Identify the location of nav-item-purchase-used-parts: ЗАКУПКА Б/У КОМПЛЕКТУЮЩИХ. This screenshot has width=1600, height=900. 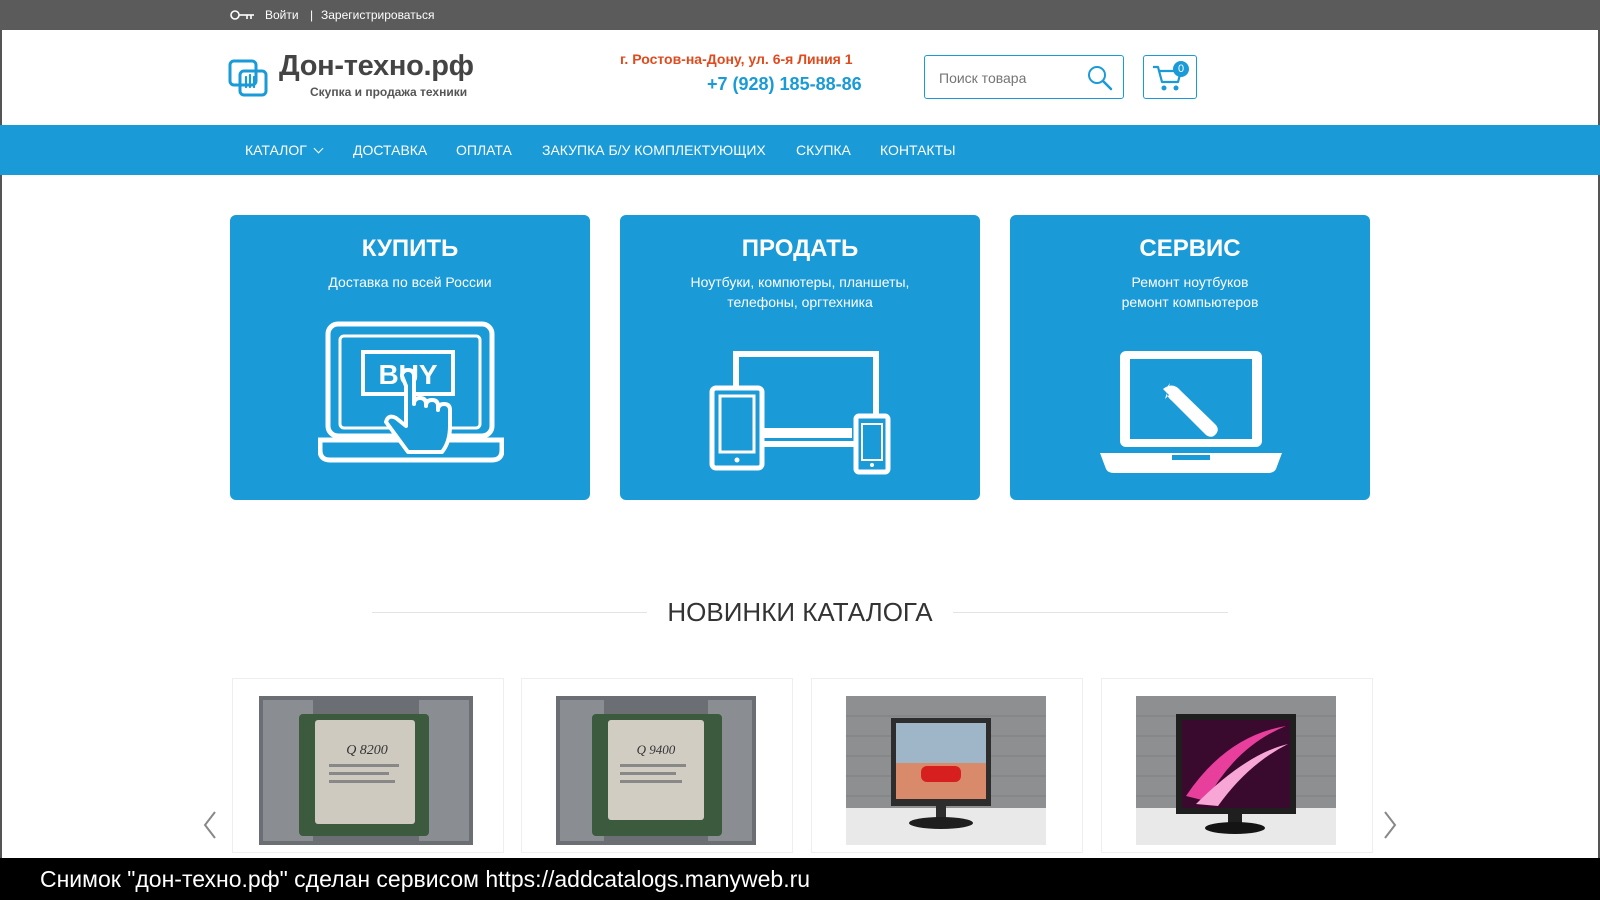
(654, 150).